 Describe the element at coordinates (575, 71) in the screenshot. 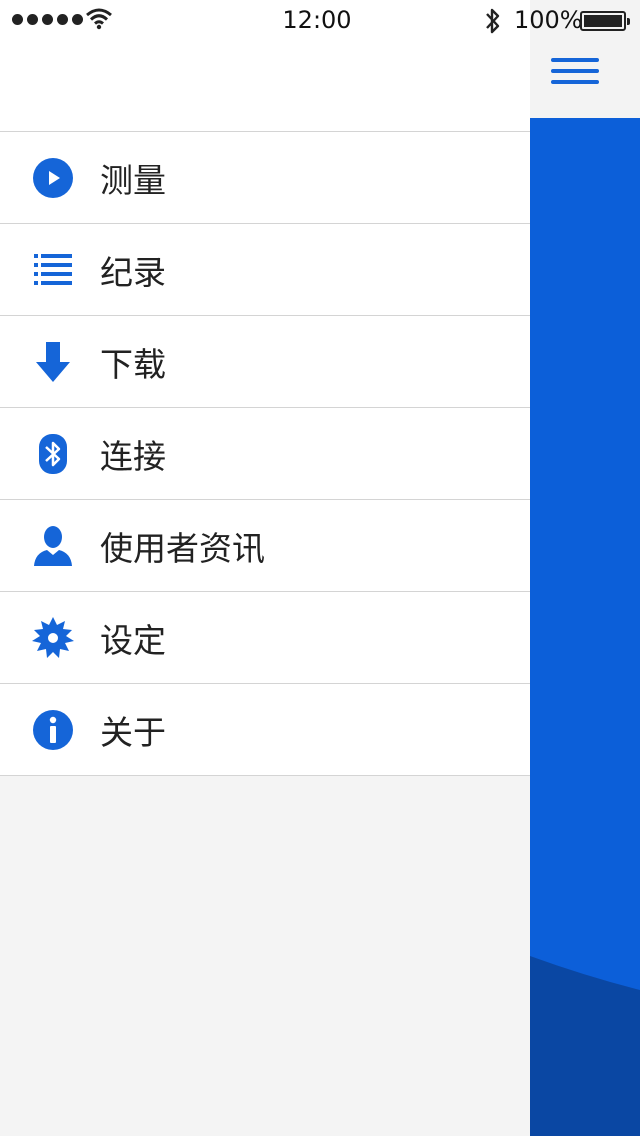

I see `hamburger-menu-icon` at that location.